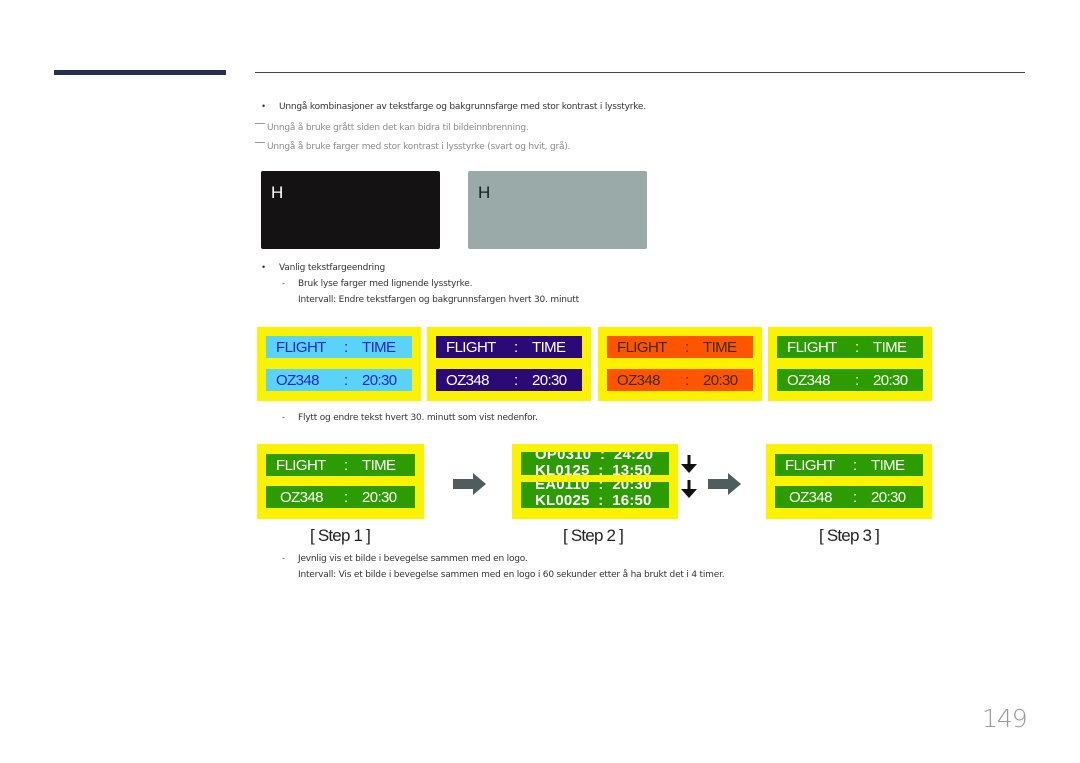 Image resolution: width=1080 pixels, height=763 pixels. I want to click on color-board-orange: FLIGHT : TIME OZ348 : 20:30, so click(680, 364).